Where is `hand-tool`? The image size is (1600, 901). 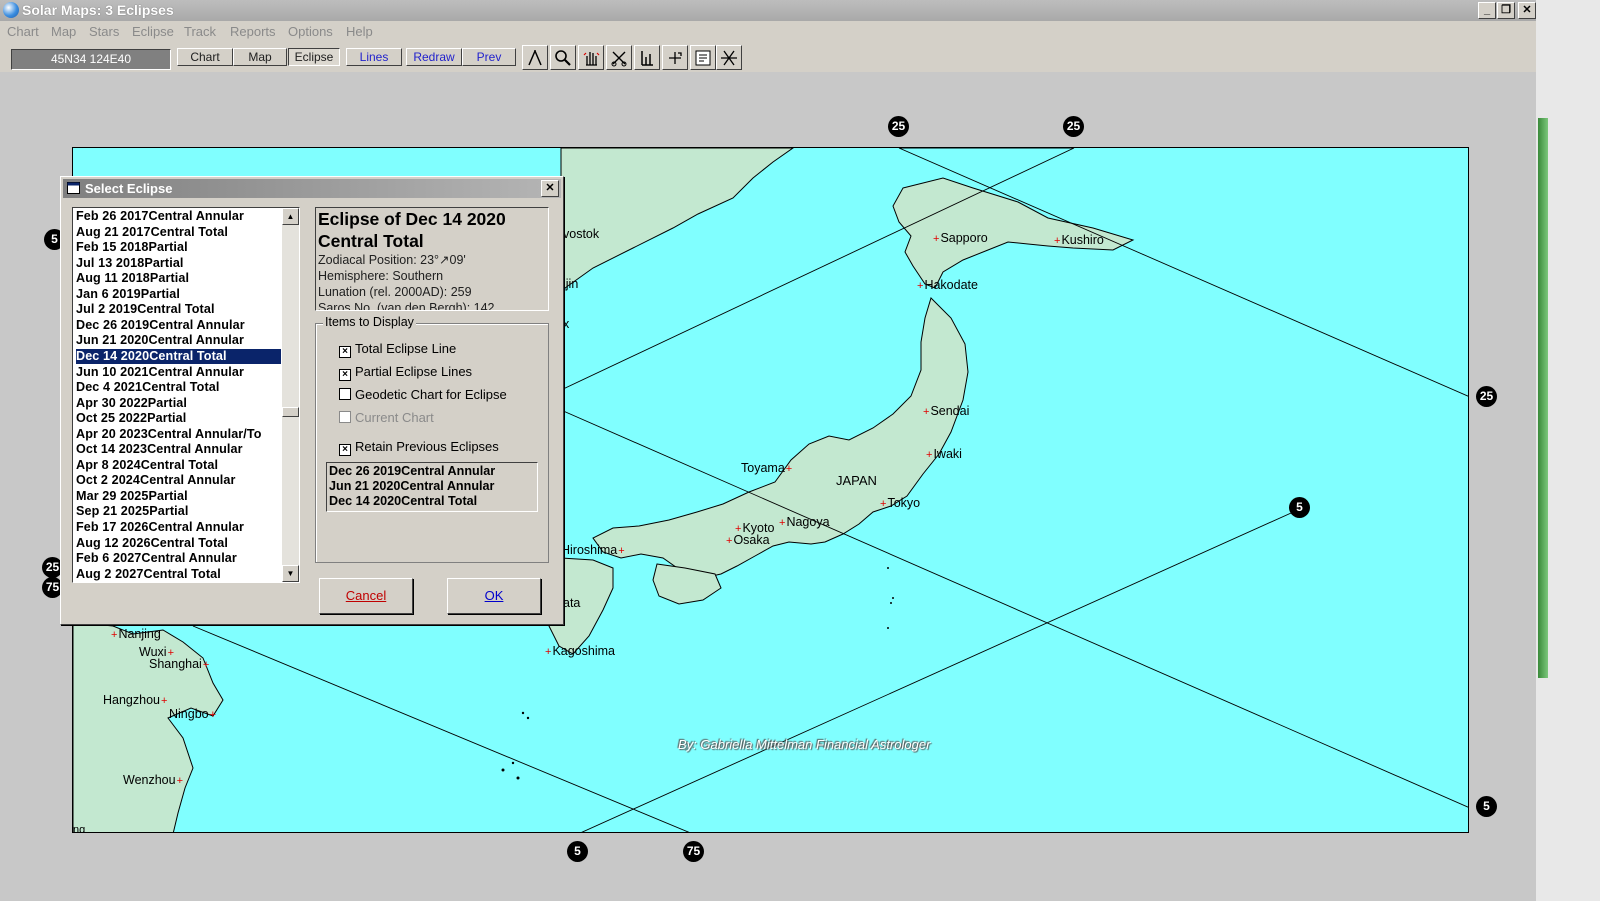 hand-tool is located at coordinates (591, 57).